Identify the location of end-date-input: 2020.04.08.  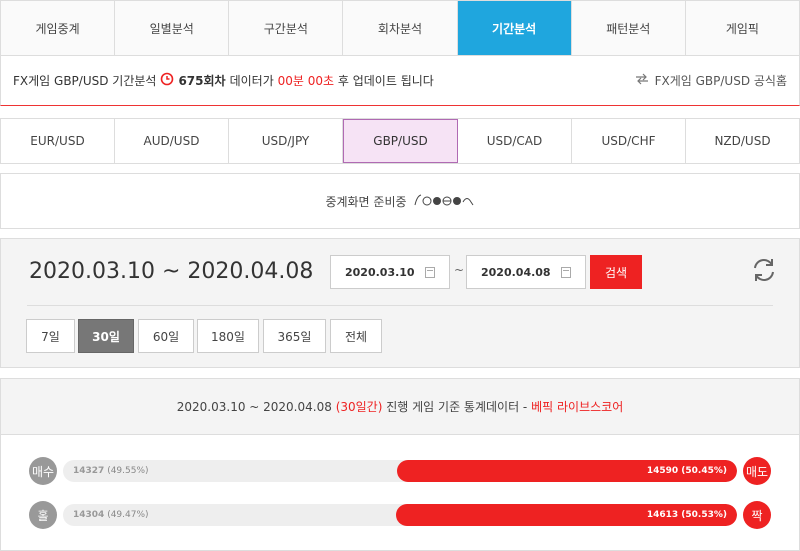
(526, 272).